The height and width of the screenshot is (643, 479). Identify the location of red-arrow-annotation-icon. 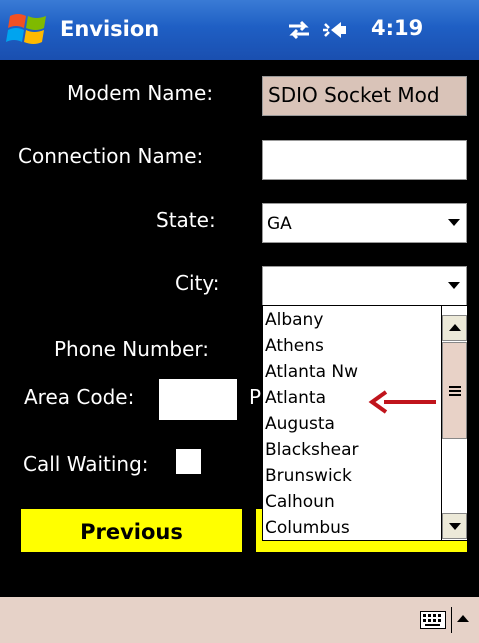
(402, 402).